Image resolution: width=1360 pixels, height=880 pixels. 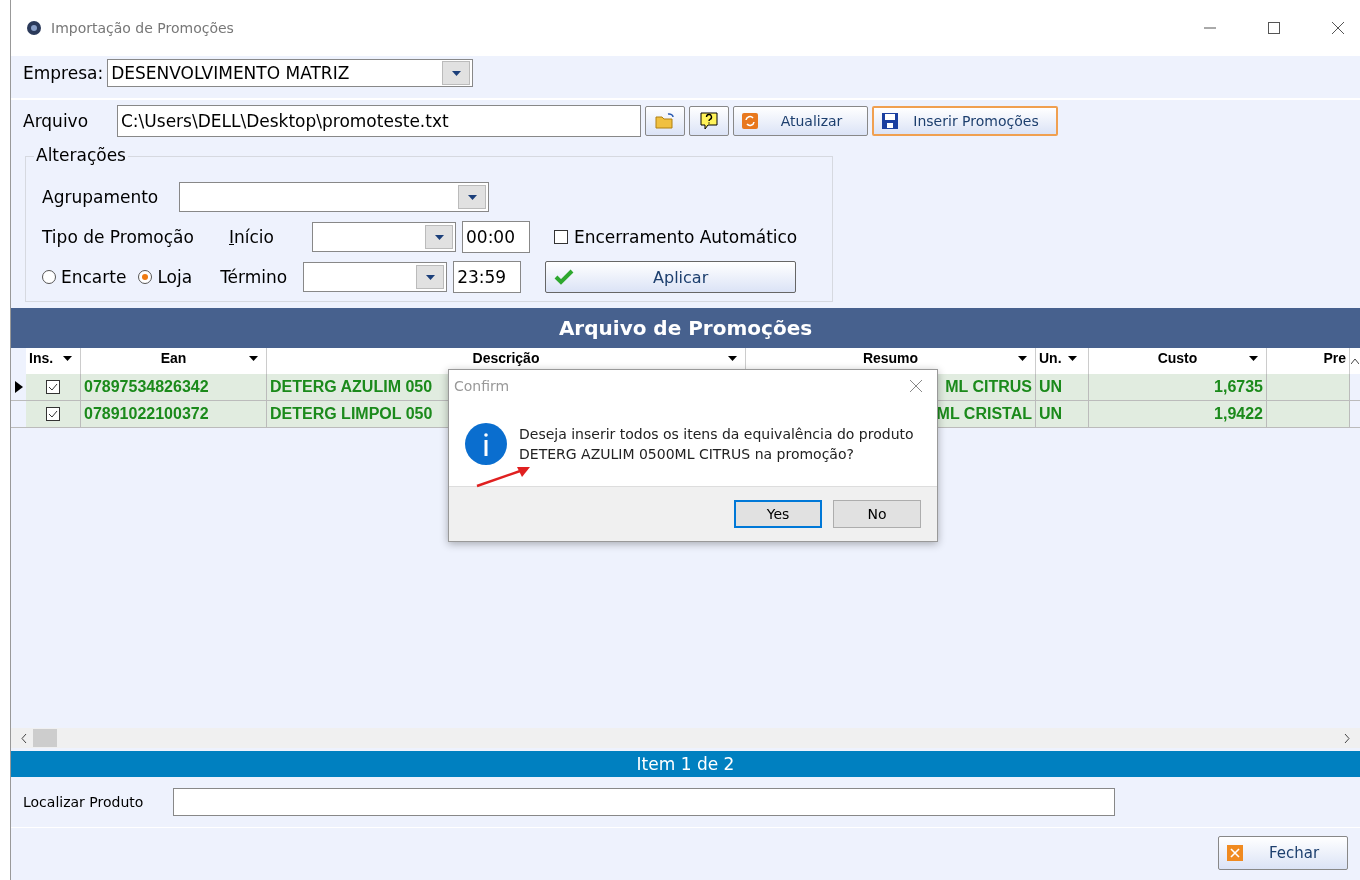 What do you see at coordinates (486, 444) in the screenshot?
I see `info-icon` at bounding box center [486, 444].